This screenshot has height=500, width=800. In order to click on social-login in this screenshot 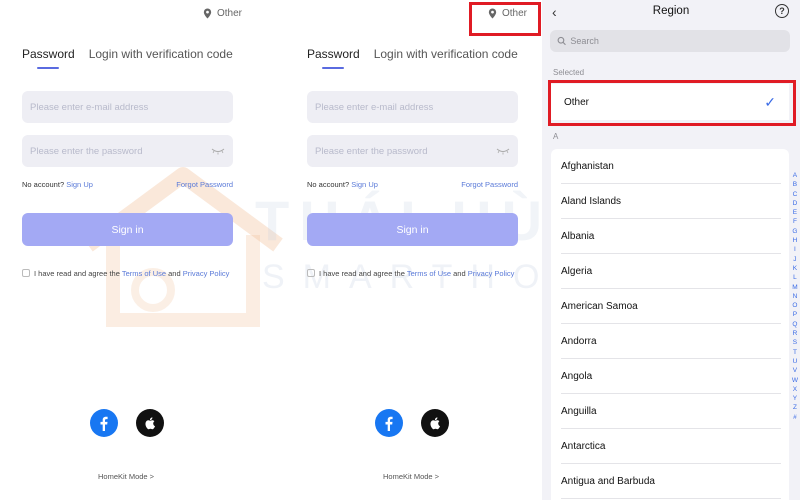, I will do `click(127, 423)`.